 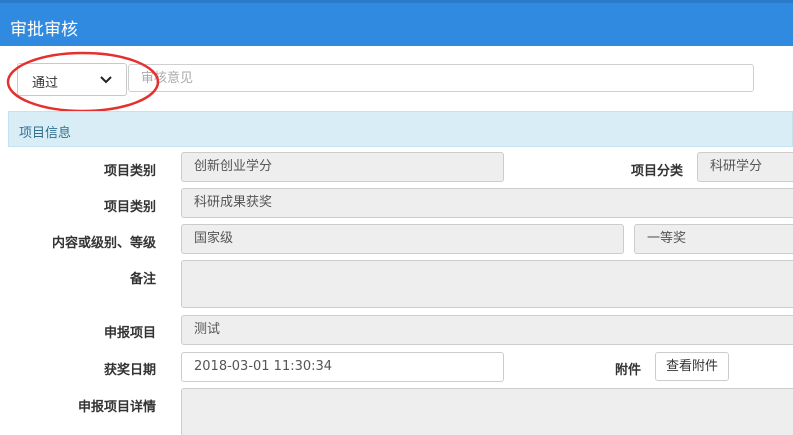 I want to click on annotation-circle, so click(x=83, y=82).